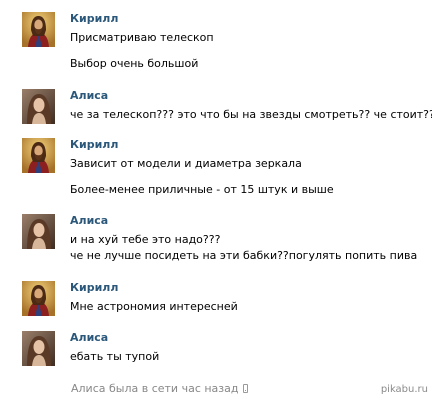 The image size is (432, 401). Describe the element at coordinates (145, 239) in the screenshot. I see `message-text: и на хуй тебе это надо???` at that location.